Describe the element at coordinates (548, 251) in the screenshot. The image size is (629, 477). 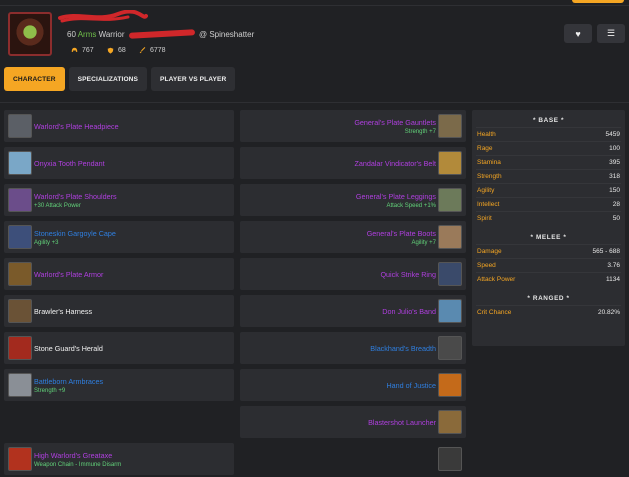
I see `stat-row-damage: Damage 565 - 688` at that location.